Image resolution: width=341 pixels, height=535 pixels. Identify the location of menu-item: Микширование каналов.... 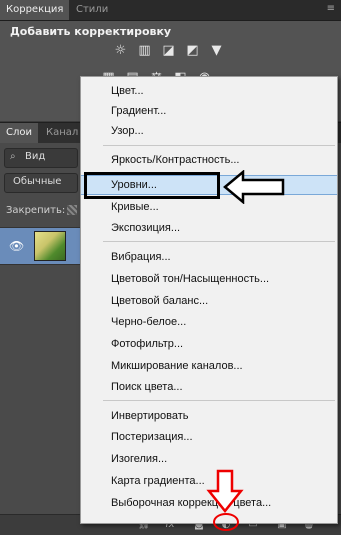
(209, 366).